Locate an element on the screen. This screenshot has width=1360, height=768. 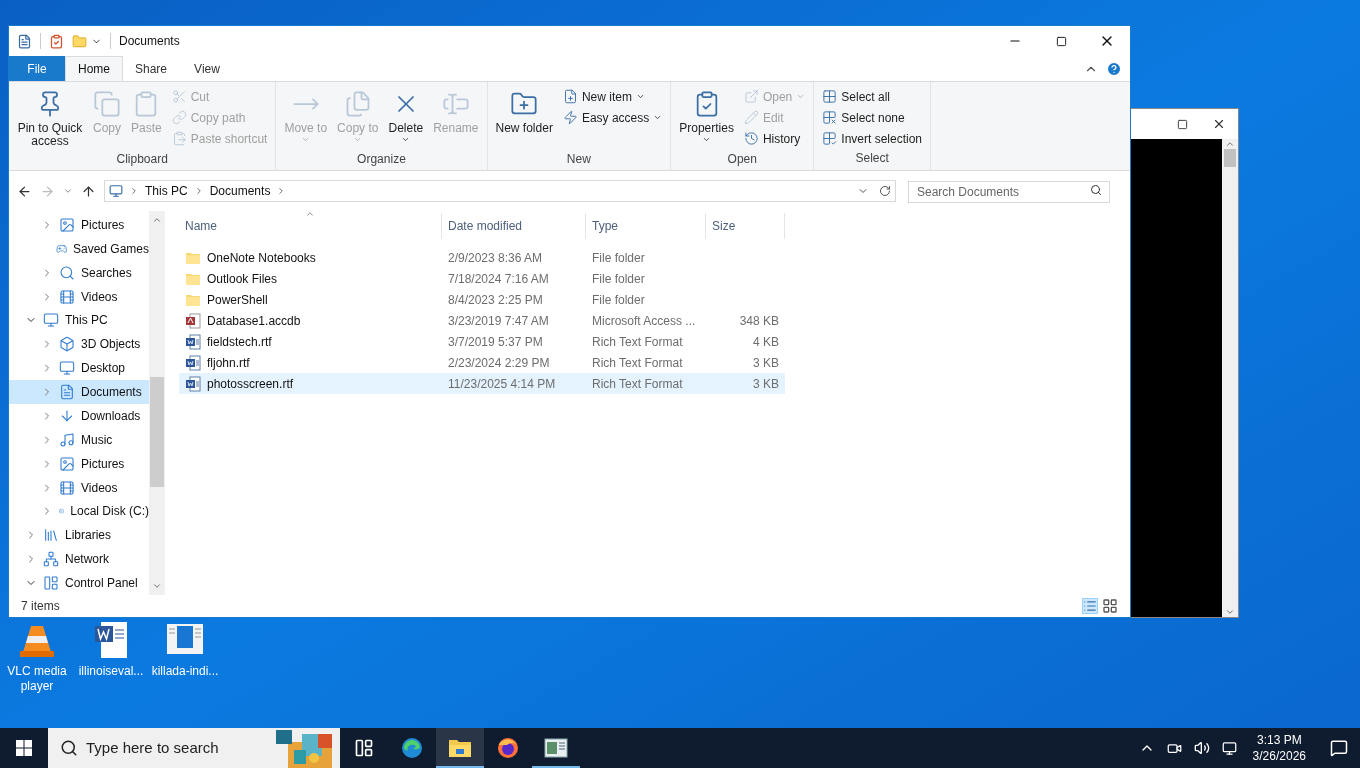
nav-item: This PC is located at coordinates (79, 320).